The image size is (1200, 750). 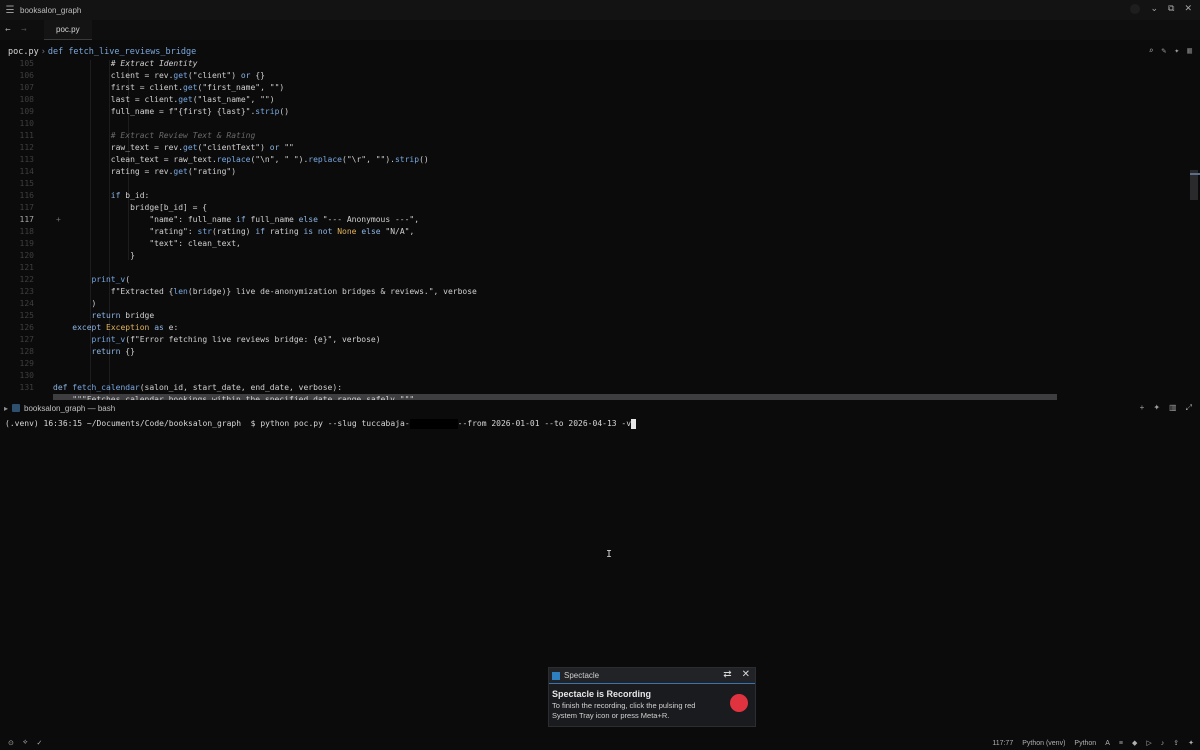 What do you see at coordinates (600, 65) in the screenshot?
I see `code-line: 105 # Extract Identity` at bounding box center [600, 65].